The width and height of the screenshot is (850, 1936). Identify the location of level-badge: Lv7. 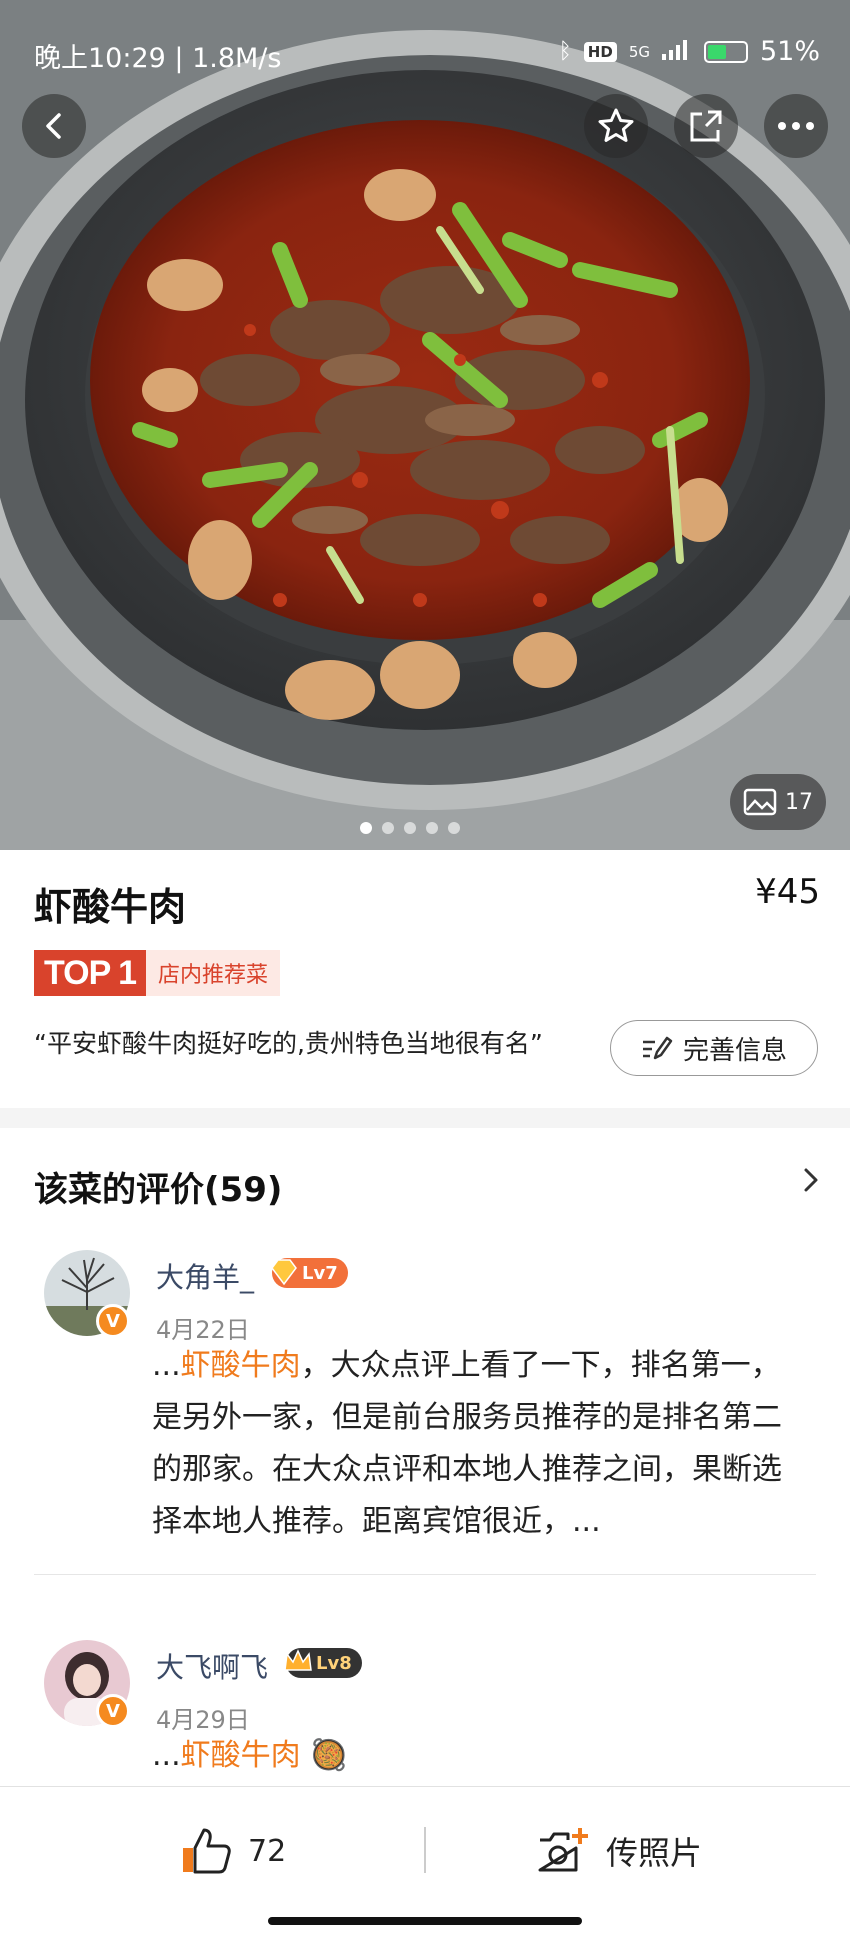
(309, 1273).